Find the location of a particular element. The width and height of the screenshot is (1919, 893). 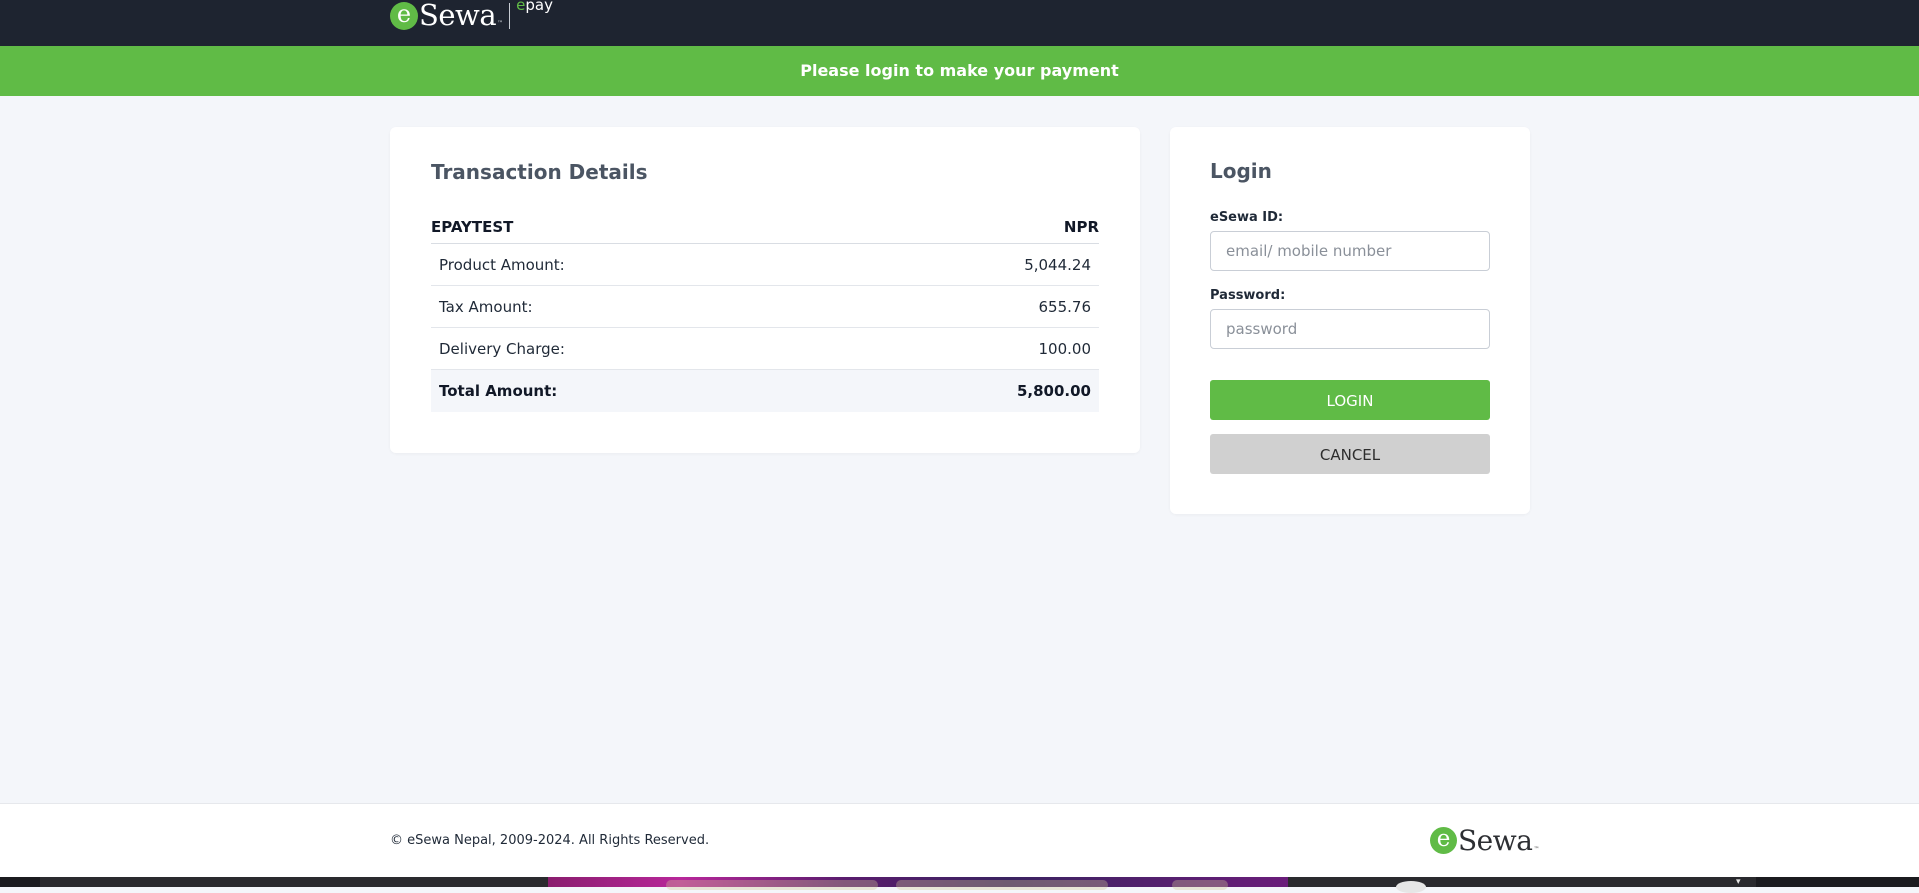

total-label: Total Amount: is located at coordinates (498, 391).